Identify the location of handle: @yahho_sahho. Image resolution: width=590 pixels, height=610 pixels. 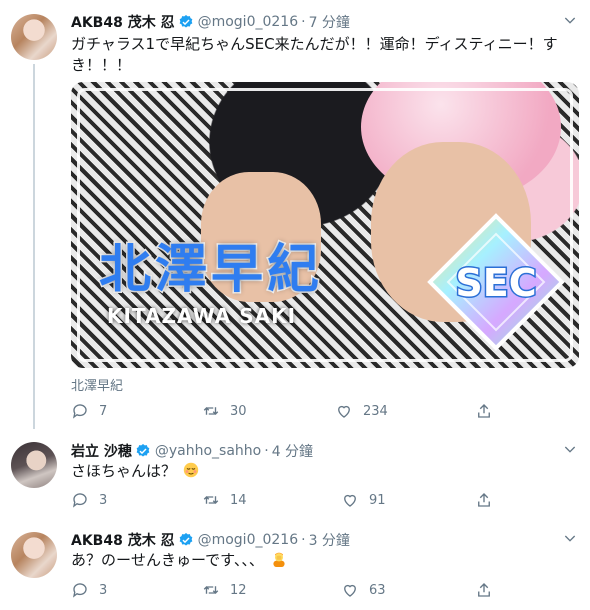
(208, 451).